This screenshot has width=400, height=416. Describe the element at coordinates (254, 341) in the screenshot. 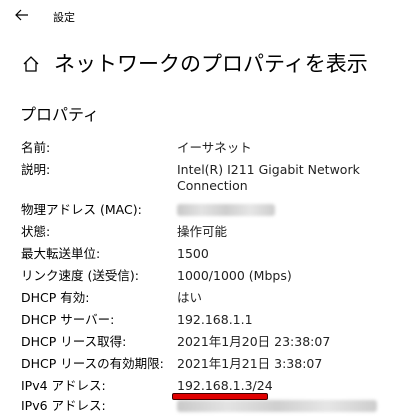

I see `property-value: 2021年1月20日 23:38:07` at that location.